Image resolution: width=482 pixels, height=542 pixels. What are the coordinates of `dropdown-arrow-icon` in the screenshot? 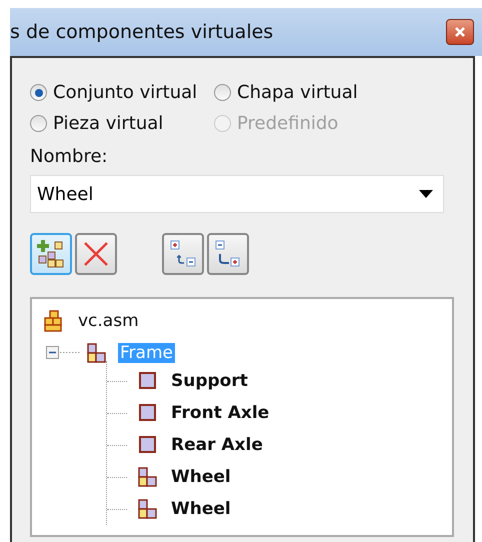 It's located at (426, 194).